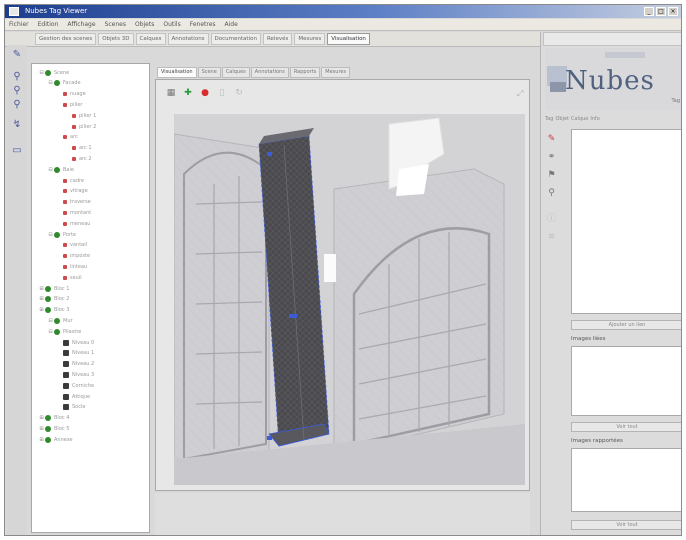 The image size is (686, 540). Describe the element at coordinates (70, 407) in the screenshot. I see `tree-node: Socle` at that location.